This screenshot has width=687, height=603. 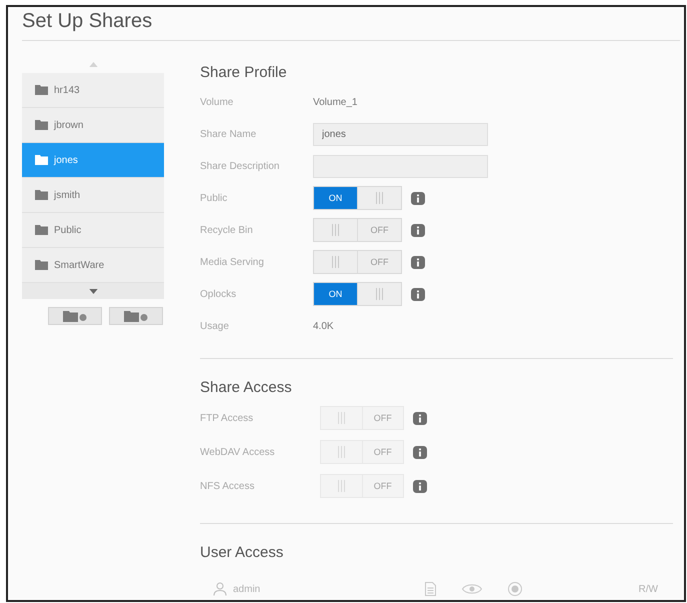 I want to click on share-list-item: jbrown, so click(x=93, y=125).